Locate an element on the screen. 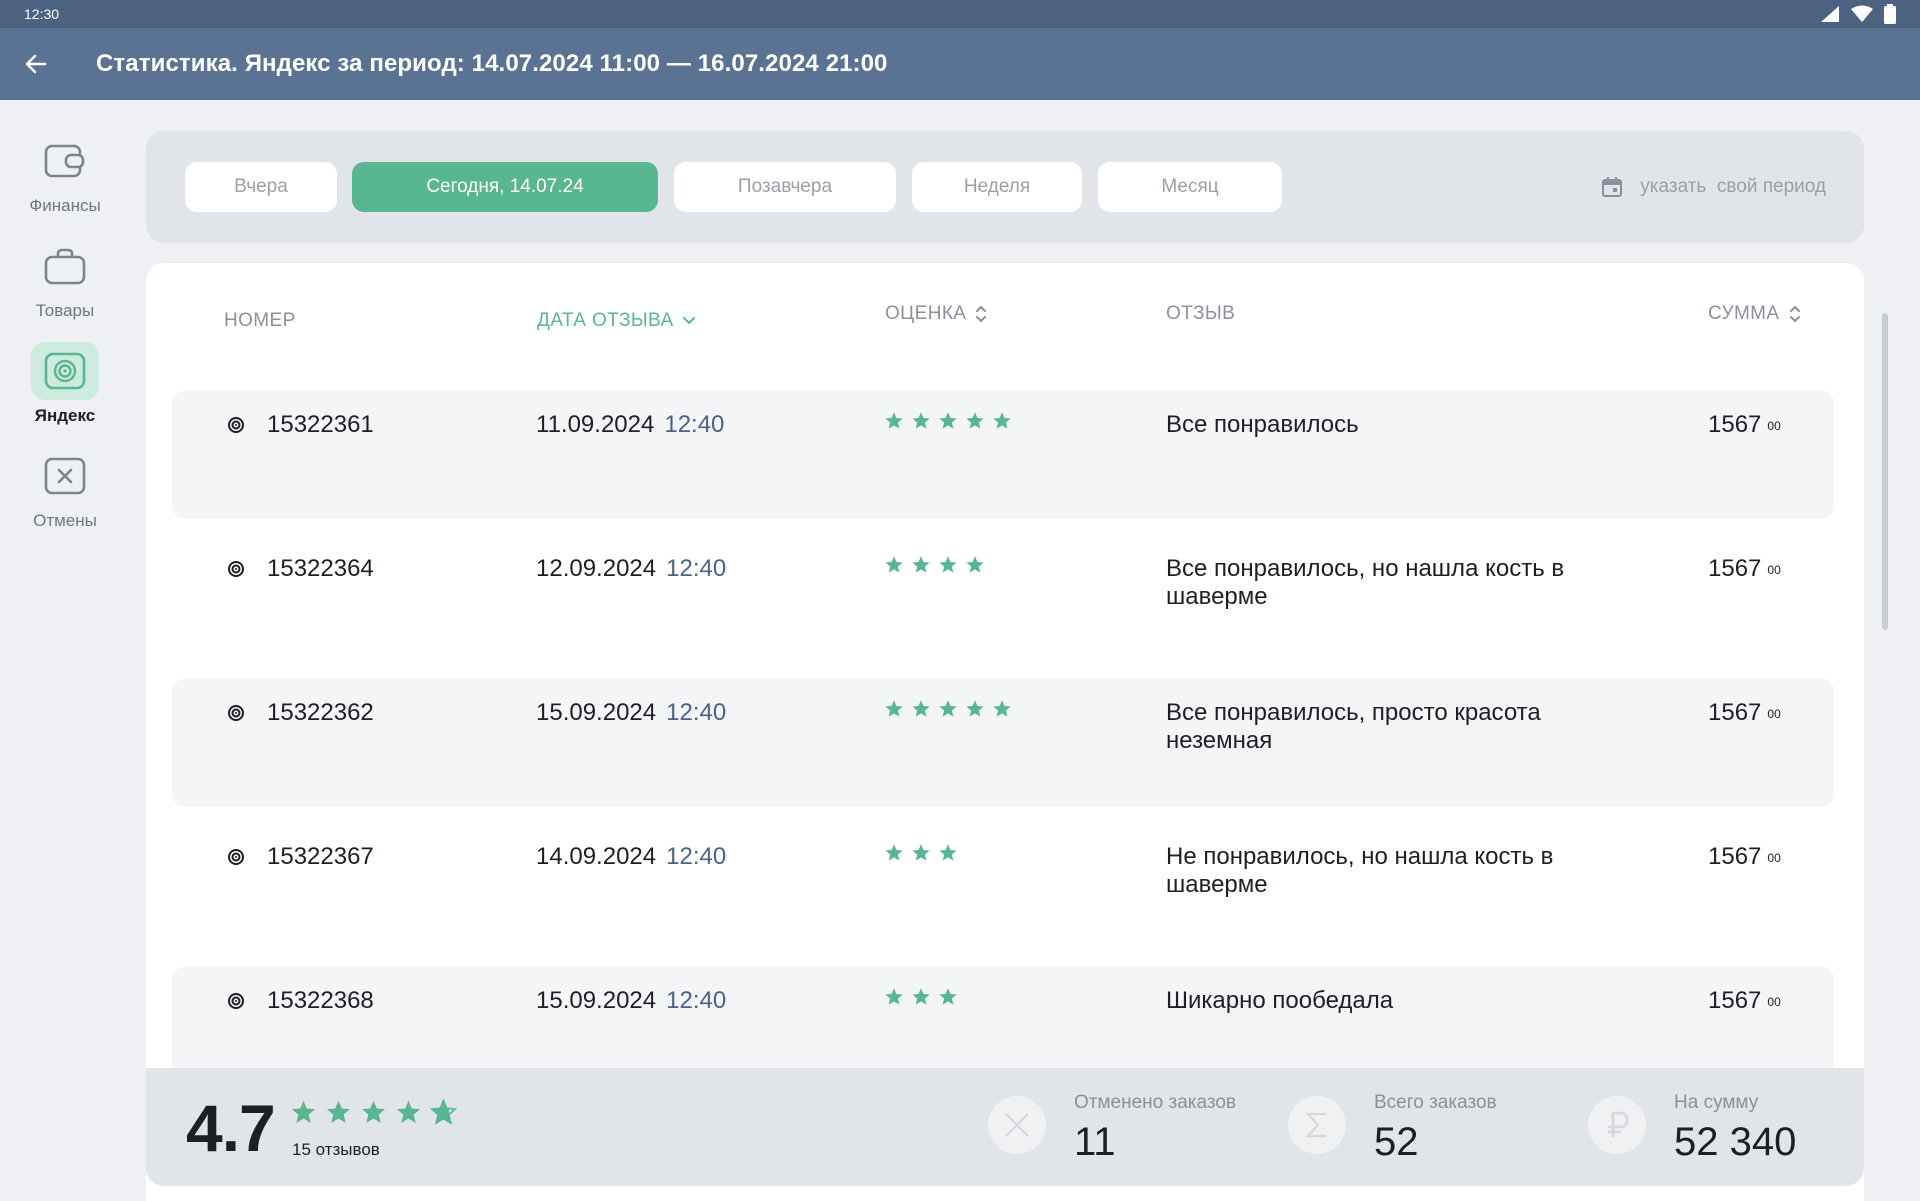 This screenshot has height=1201, width=1920. chip-yesterday: Вчера is located at coordinates (261, 187).